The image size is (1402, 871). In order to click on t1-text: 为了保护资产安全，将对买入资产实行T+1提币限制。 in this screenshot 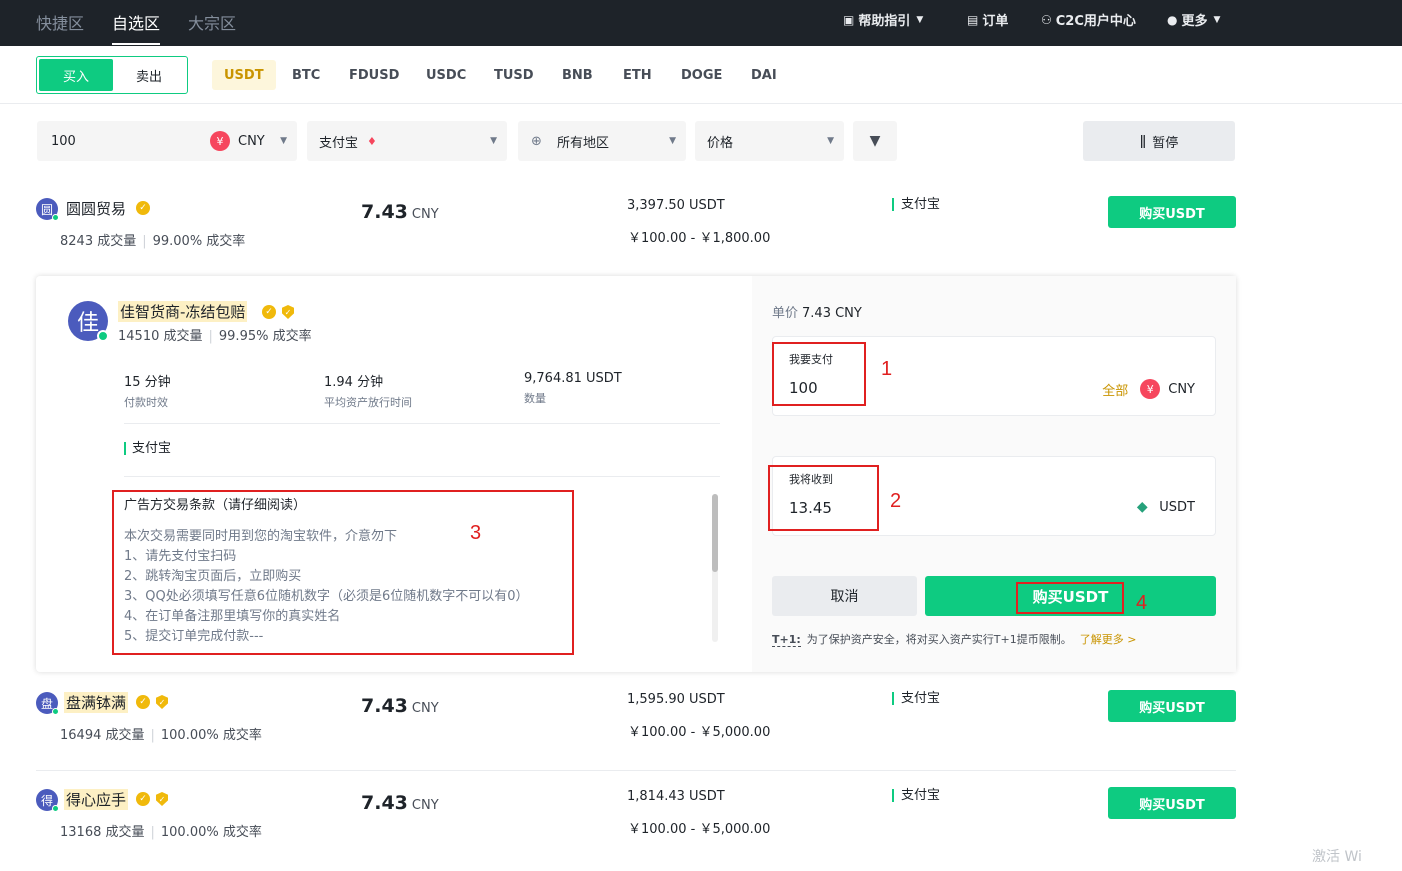, I will do `click(939, 639)`.